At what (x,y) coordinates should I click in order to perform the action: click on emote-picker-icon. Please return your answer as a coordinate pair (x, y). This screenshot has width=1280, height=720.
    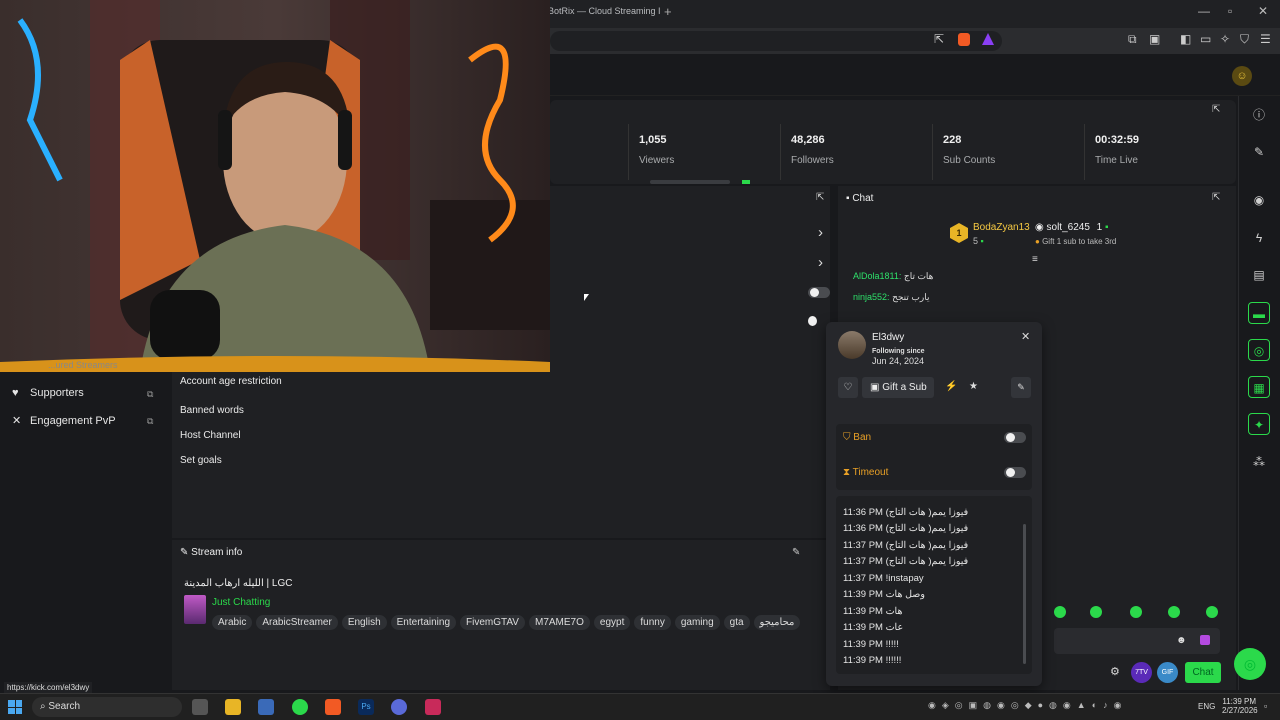
    Looking at the image, I should click on (1205, 640).